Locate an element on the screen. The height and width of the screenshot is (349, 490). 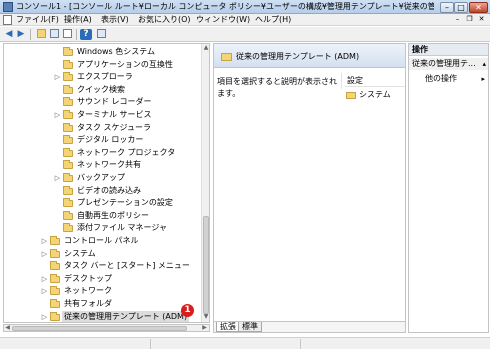
tree-node-label: ネットワーク共有 is located at coordinates (109, 165).